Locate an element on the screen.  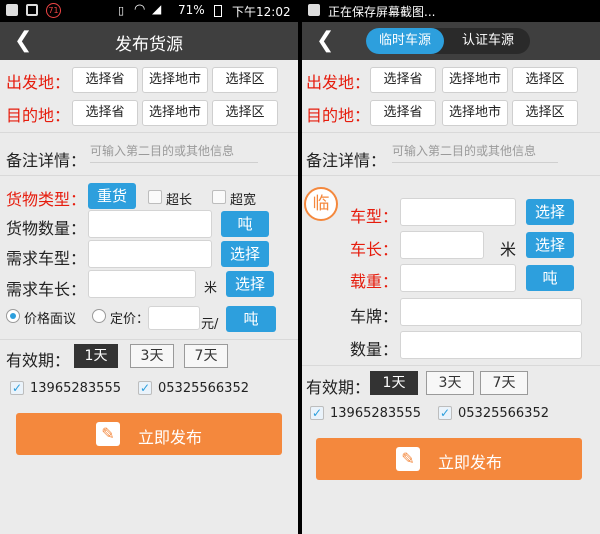
title-bar: ❮ 发布货源 is located at coordinates (149, 41).